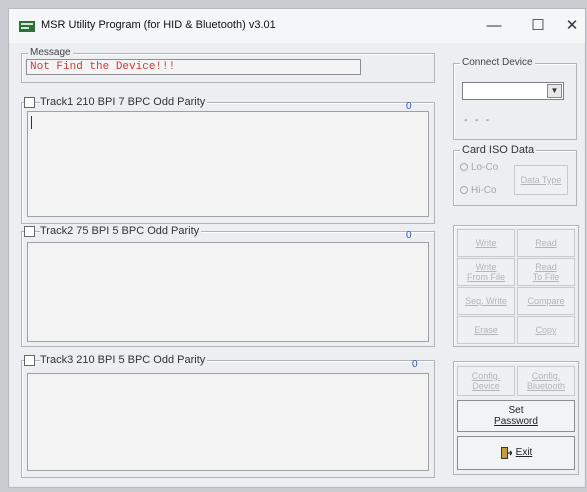 The image size is (587, 492). What do you see at coordinates (29, 360) in the screenshot?
I see `track3-checkbox` at bounding box center [29, 360].